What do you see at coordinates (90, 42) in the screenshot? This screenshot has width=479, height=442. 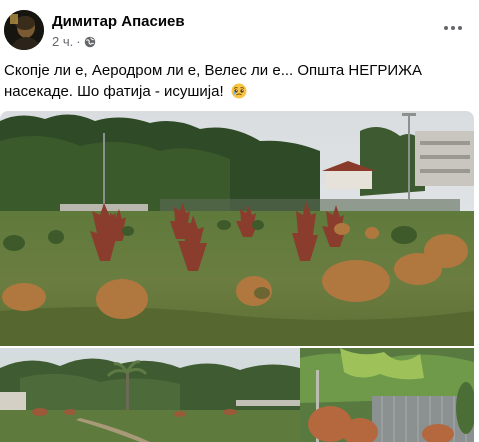 I see `globe-icon` at bounding box center [90, 42].